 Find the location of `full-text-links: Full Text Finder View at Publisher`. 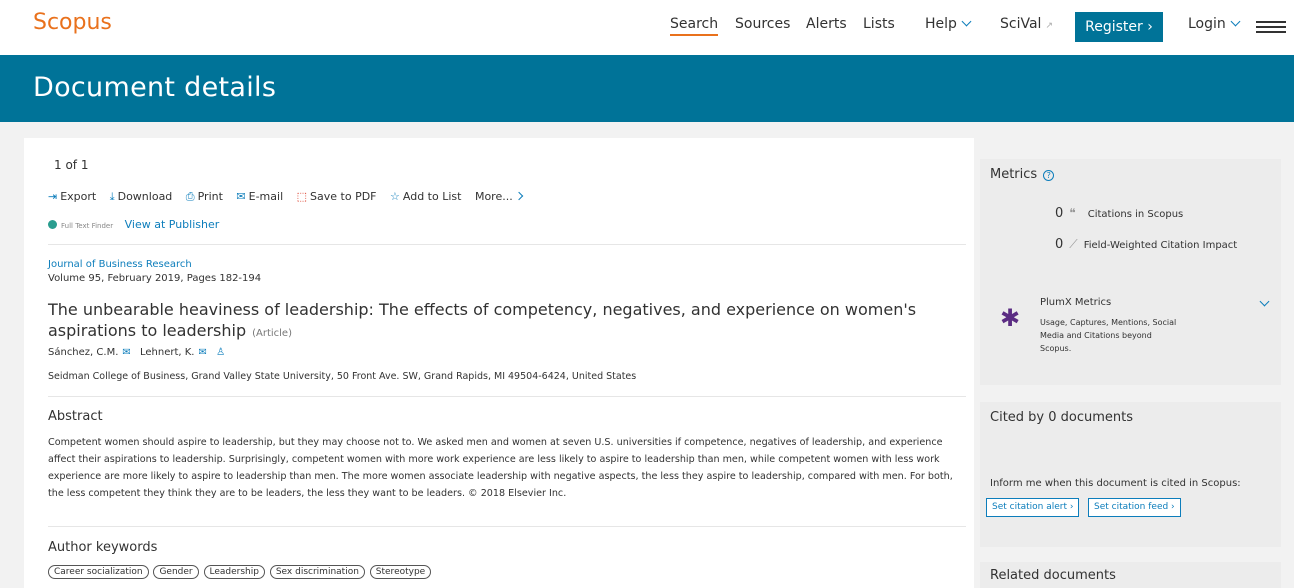

full-text-links: Full Text Finder View at Publisher is located at coordinates (133, 224).